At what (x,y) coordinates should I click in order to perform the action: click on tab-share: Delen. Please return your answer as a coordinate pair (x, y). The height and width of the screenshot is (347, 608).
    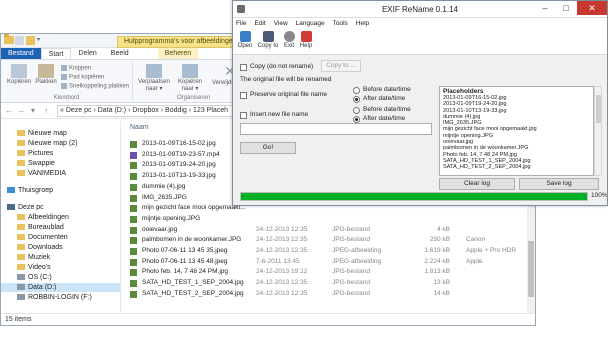
    Looking at the image, I should click on (87, 53).